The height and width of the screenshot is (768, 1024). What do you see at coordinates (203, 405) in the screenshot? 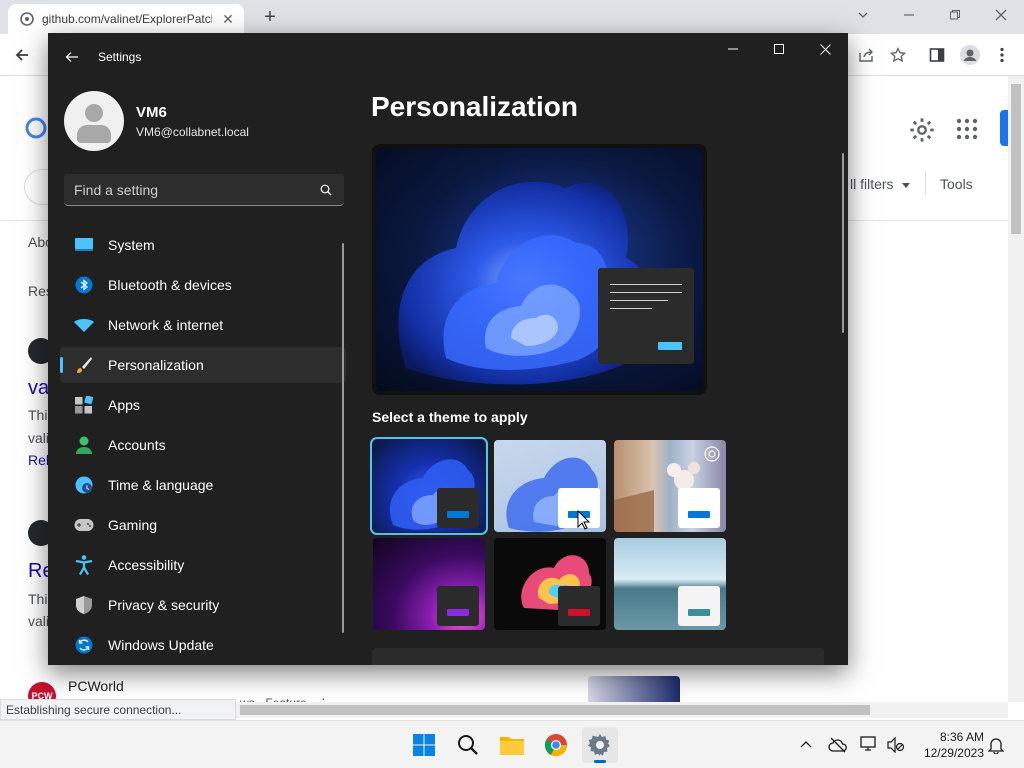
I see `nav-item-apps: Apps` at bounding box center [203, 405].